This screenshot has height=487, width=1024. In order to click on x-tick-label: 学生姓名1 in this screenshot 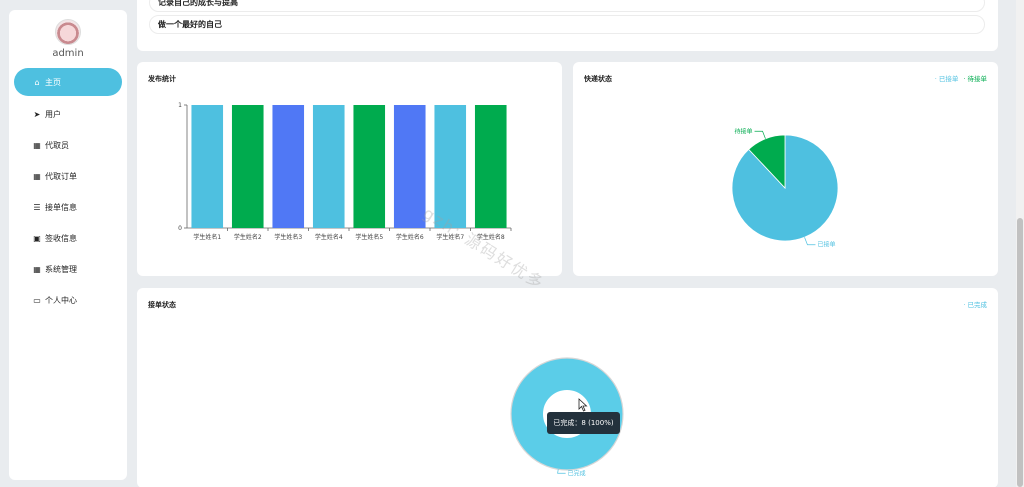, I will do `click(207, 237)`.